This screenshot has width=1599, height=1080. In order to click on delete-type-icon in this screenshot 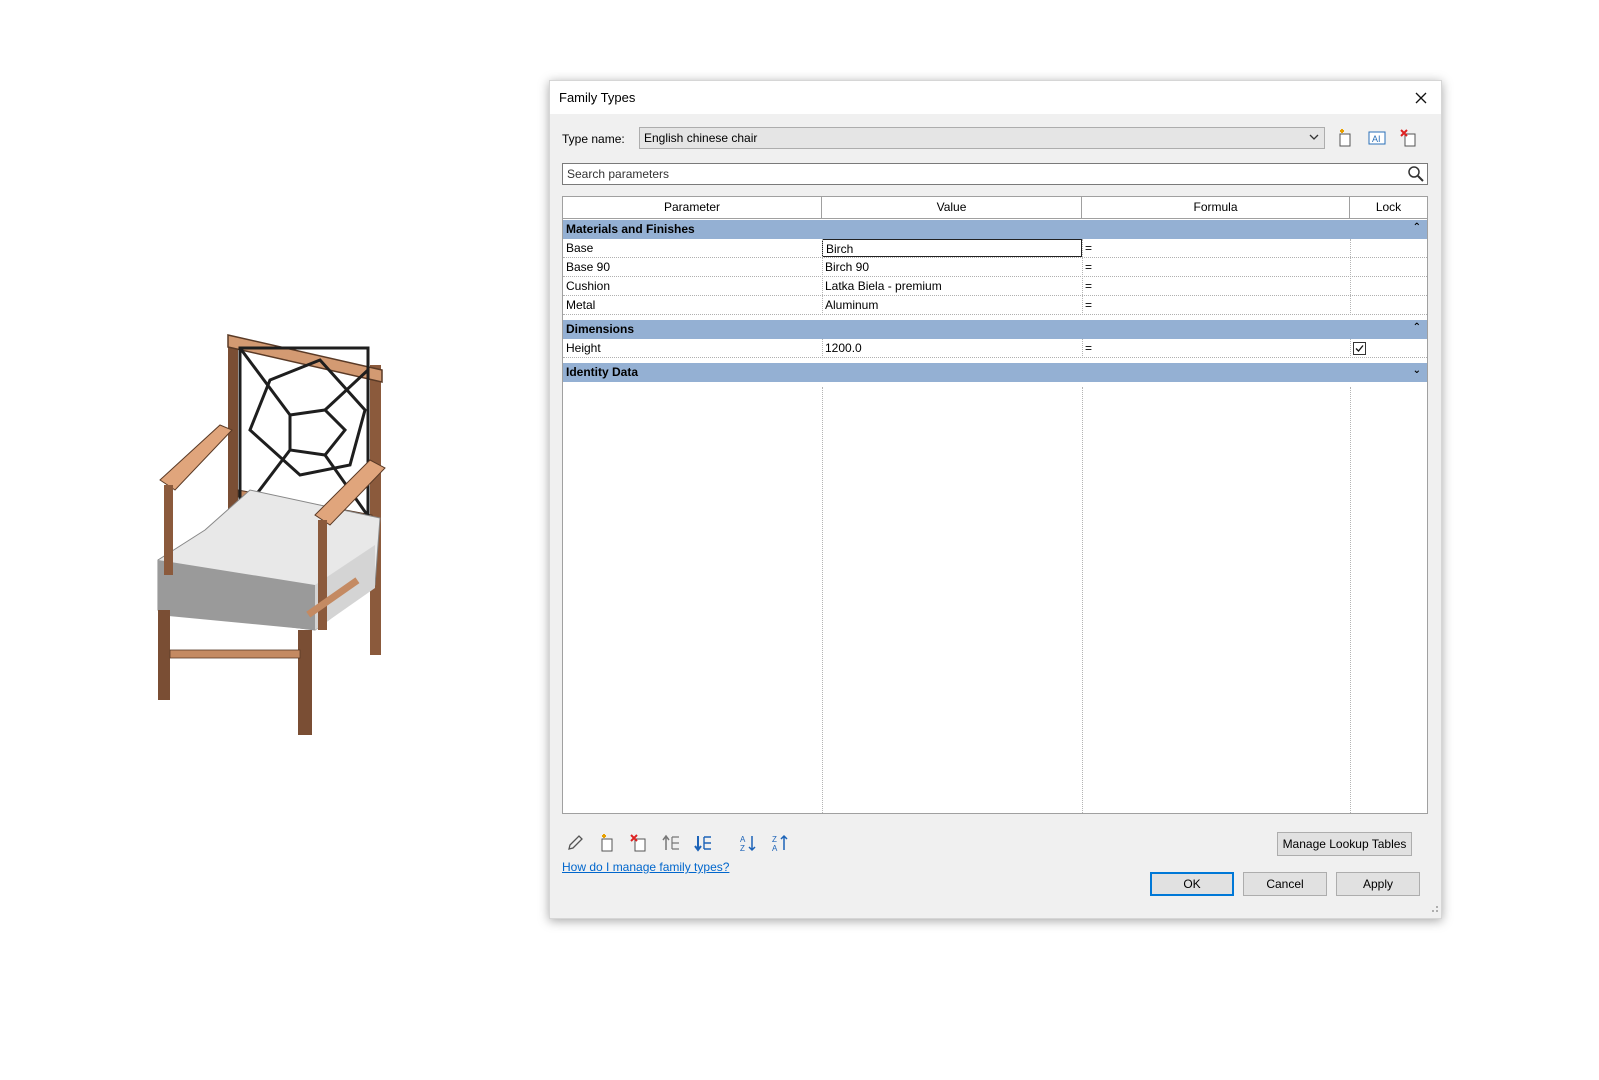, I will do `click(1409, 138)`.